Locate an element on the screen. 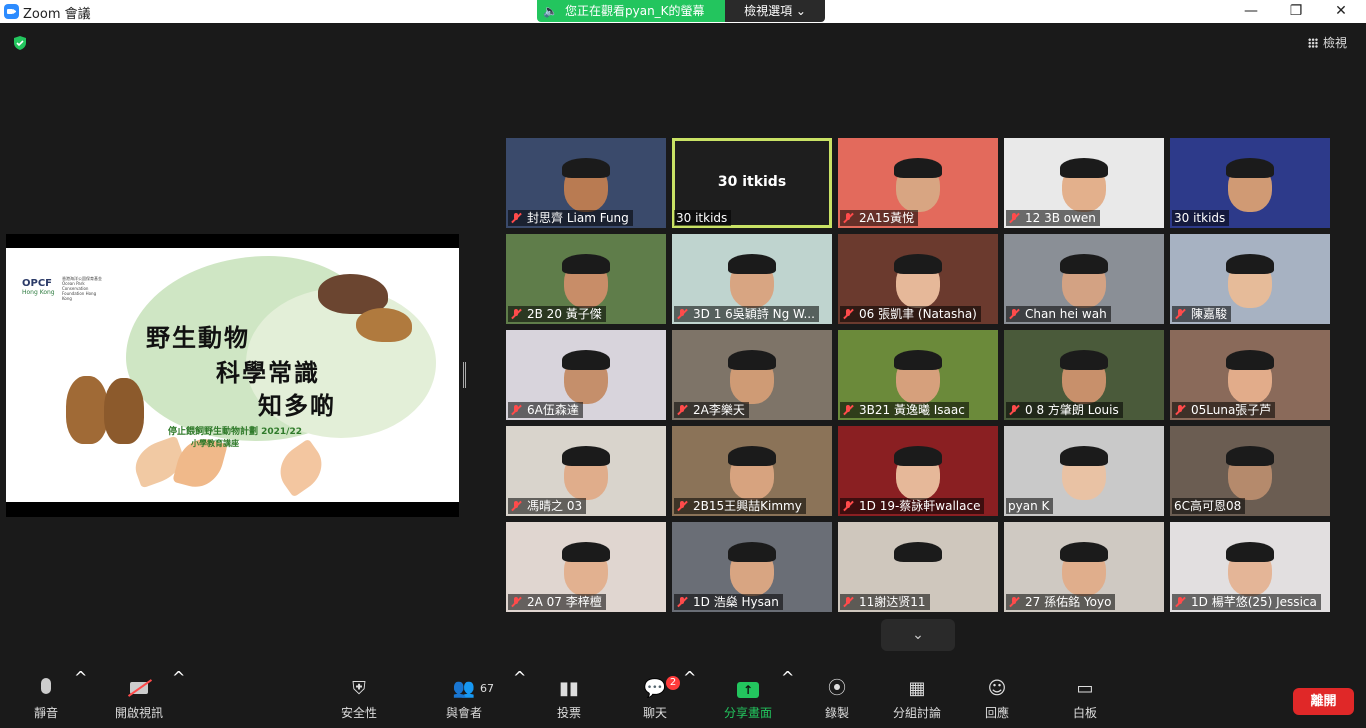 The width and height of the screenshot is (1366, 728). participant-name: 3B21 黃逸曦 Isaac is located at coordinates (912, 410).